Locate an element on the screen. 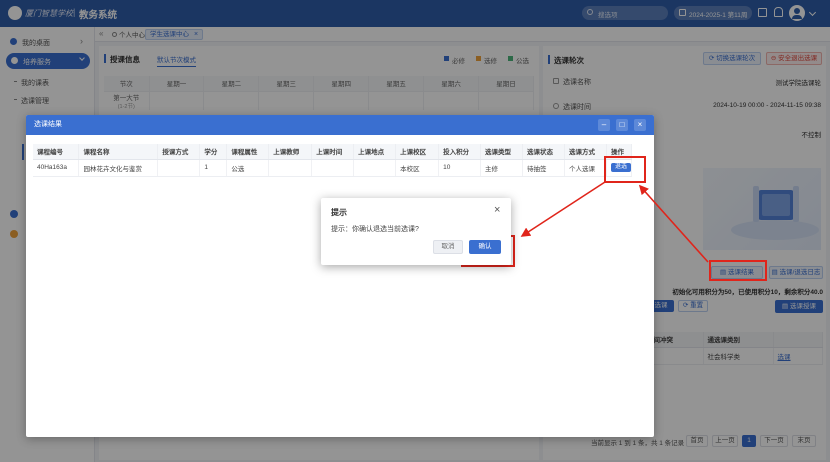 Image resolution: width=830 pixels, height=462 pixels. table-header: 学分 is located at coordinates (213, 152).